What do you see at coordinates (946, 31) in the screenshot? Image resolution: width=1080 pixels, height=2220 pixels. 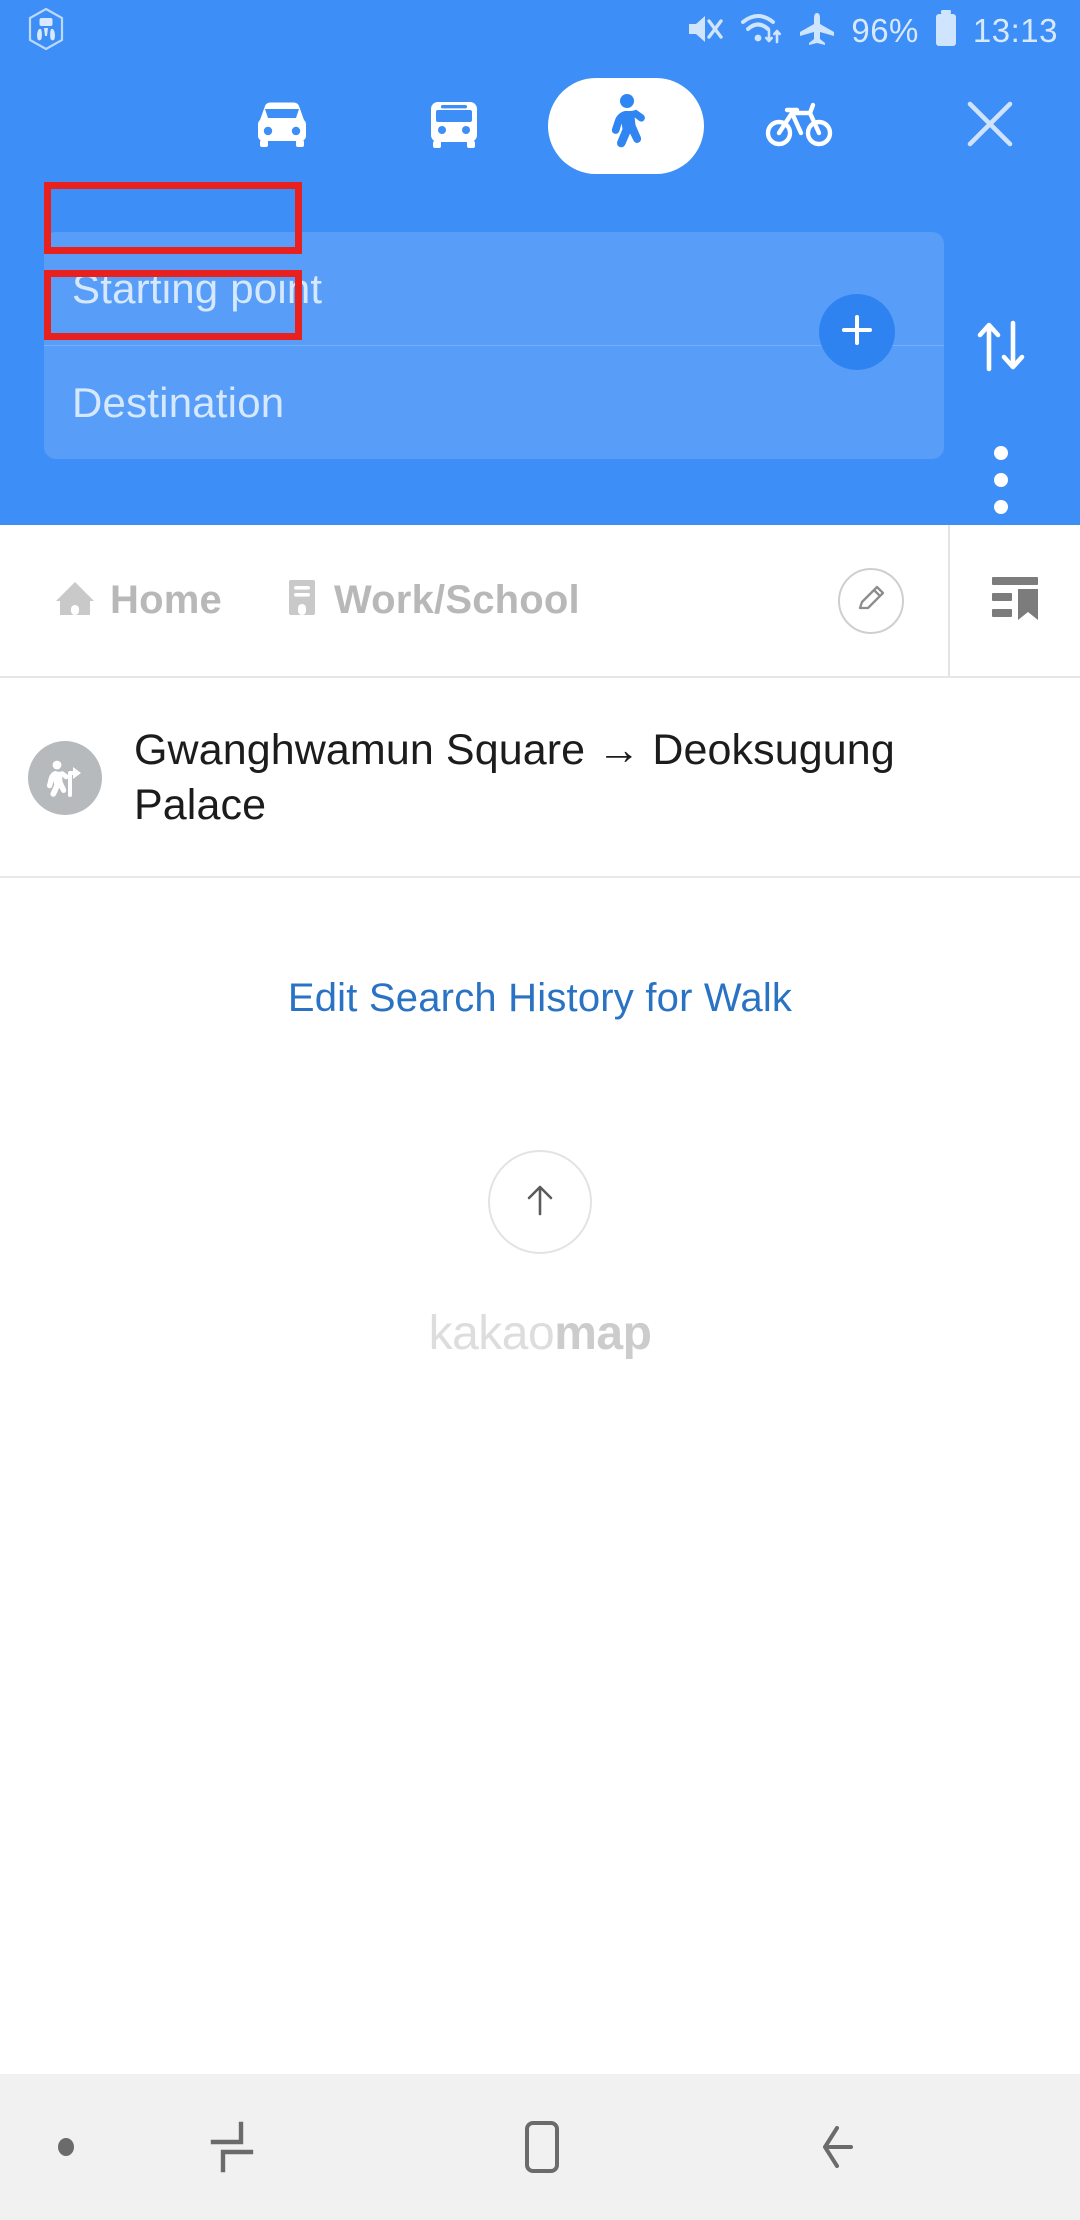 I see `battery-icon` at bounding box center [946, 31].